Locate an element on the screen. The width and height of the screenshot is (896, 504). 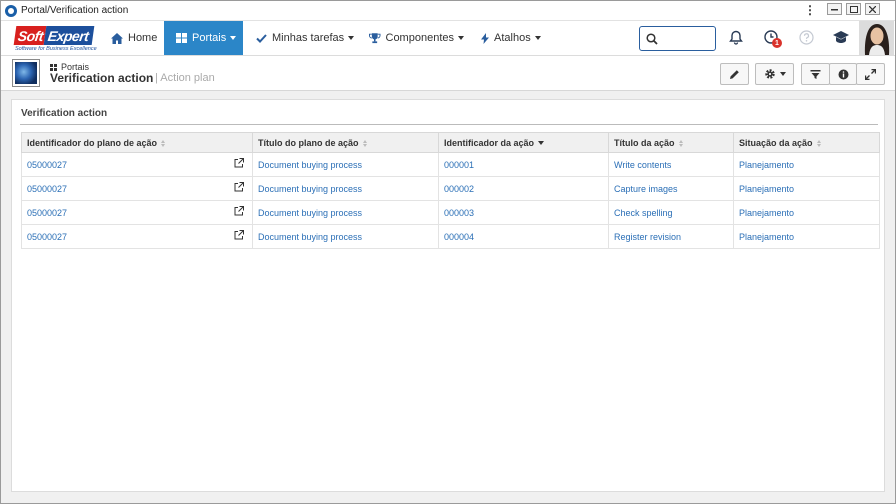
nav-minhas-tarefas: Minhas tarefas is located at coordinates (306, 38).